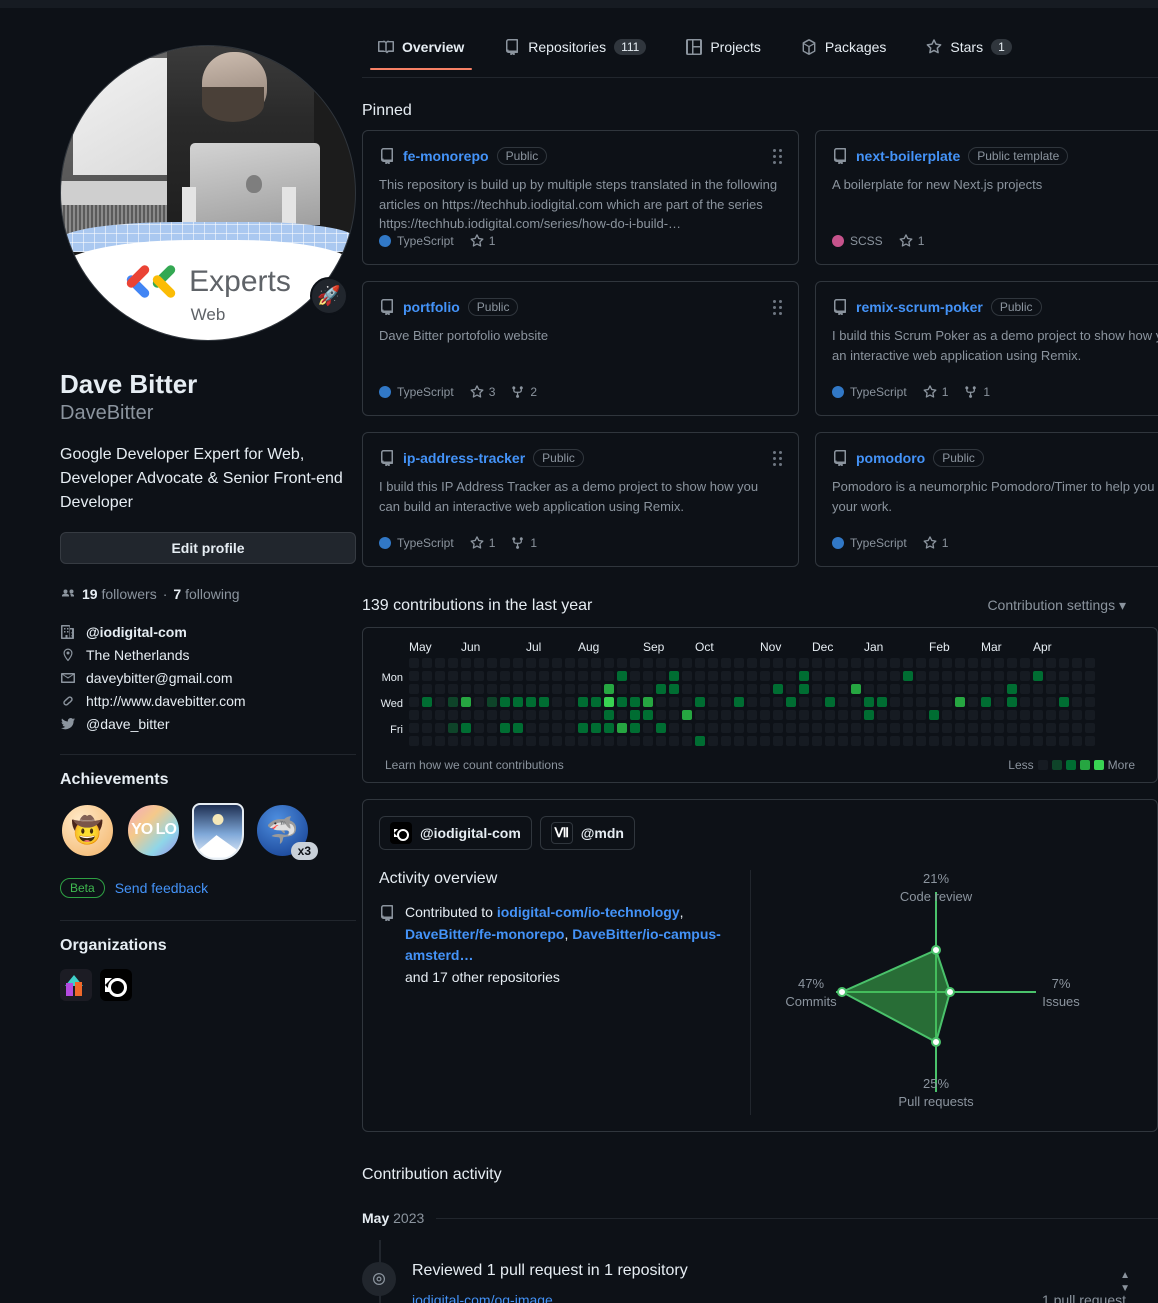  I want to click on edit-profile-button: Edit profile, so click(208, 547).